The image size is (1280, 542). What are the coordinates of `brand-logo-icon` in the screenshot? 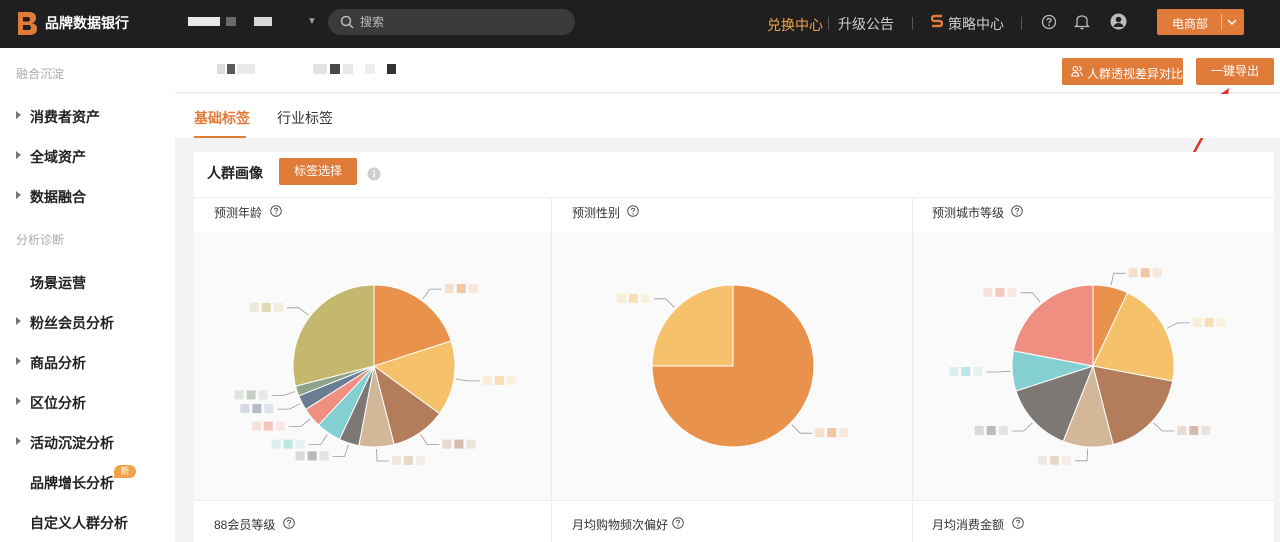 It's located at (27, 23).